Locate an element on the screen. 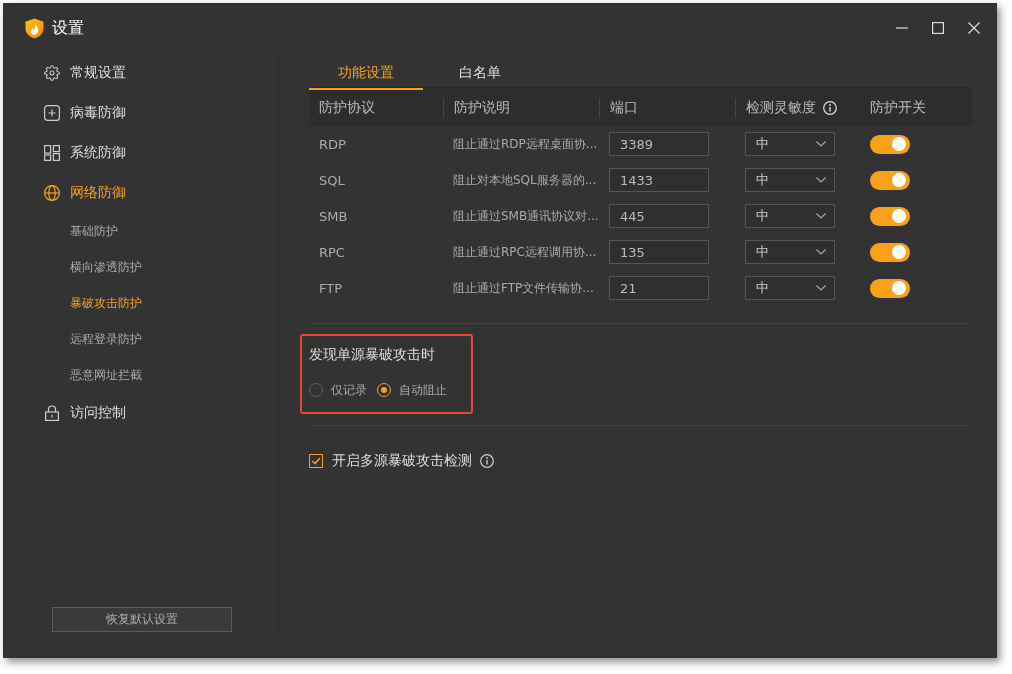  checkbox-label: 开启多源暴破攻击检测 is located at coordinates (402, 461).